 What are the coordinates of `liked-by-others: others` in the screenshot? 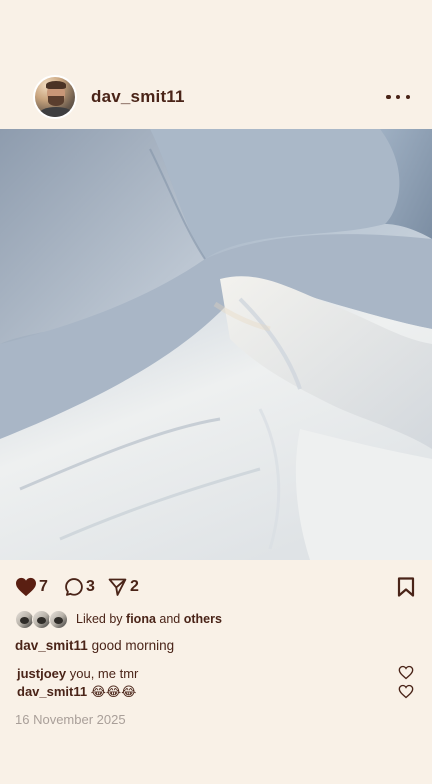 It's located at (203, 619).